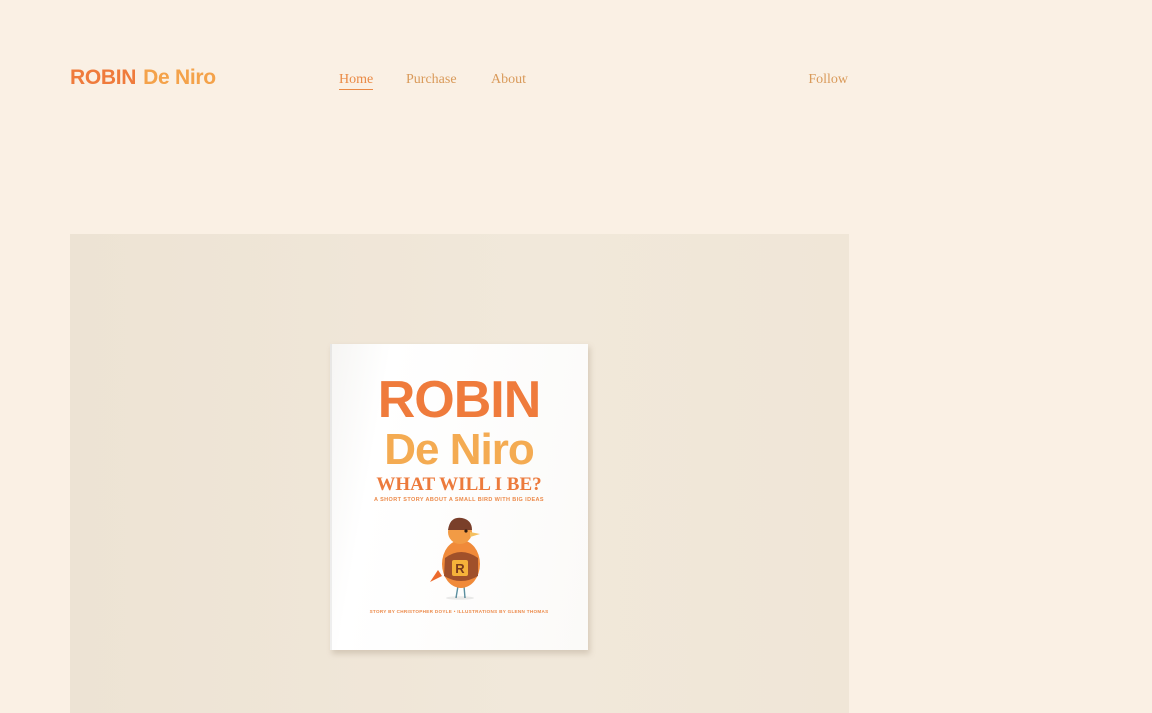 The image size is (1152, 713). I want to click on book-subtitle: WHAT WILL I BE?, so click(459, 484).